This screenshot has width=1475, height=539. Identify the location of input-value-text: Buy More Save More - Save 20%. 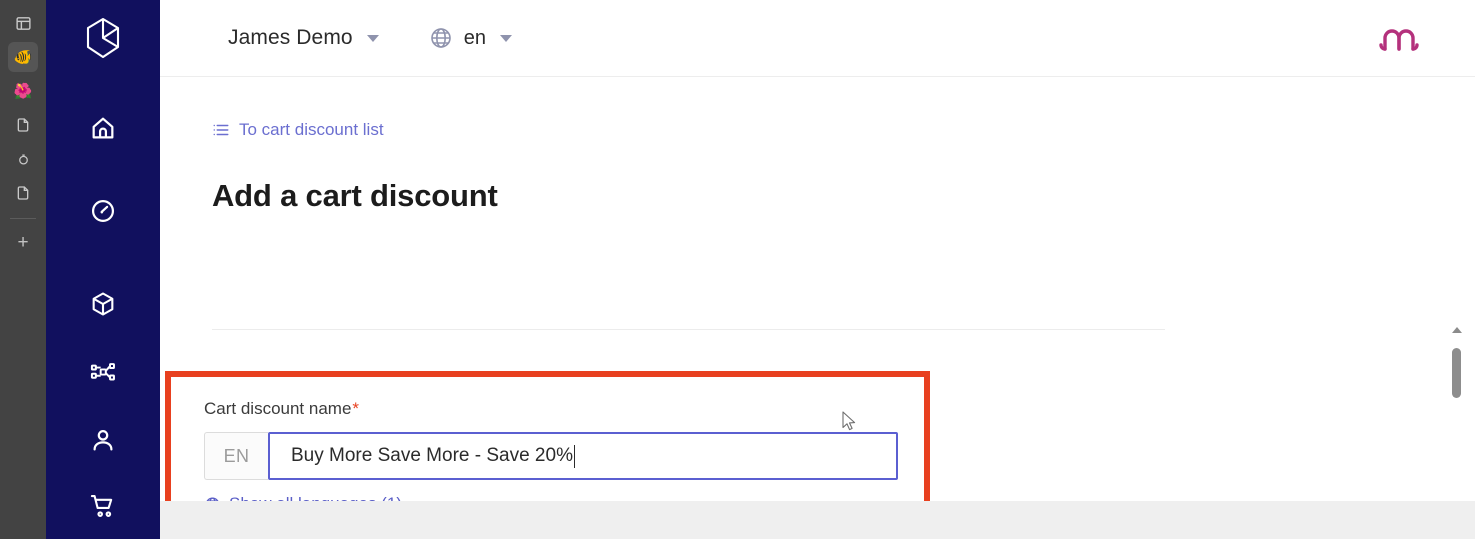
(432, 455).